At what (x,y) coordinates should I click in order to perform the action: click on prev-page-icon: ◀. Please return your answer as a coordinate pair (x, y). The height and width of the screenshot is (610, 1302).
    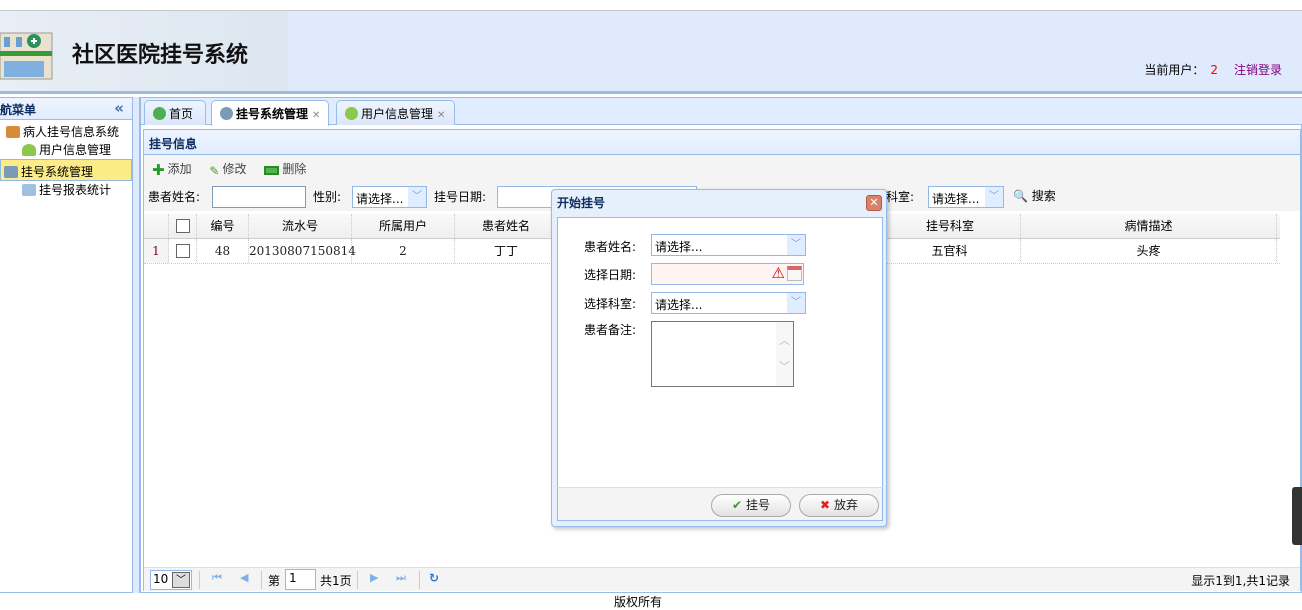
    Looking at the image, I should click on (244, 577).